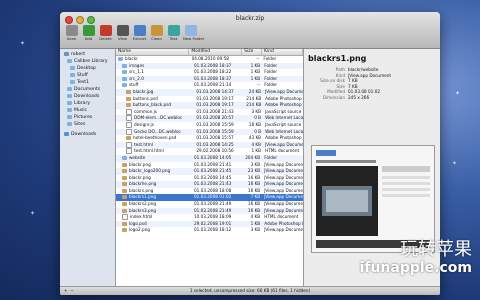 This screenshot has width=480, height=300. I want to click on extract-button: Extract, so click(139, 33).